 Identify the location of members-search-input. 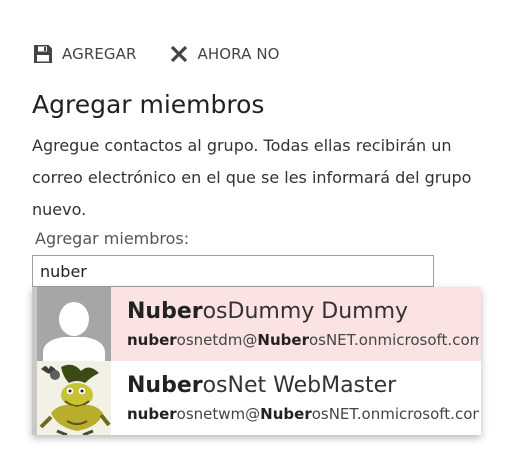
(233, 271).